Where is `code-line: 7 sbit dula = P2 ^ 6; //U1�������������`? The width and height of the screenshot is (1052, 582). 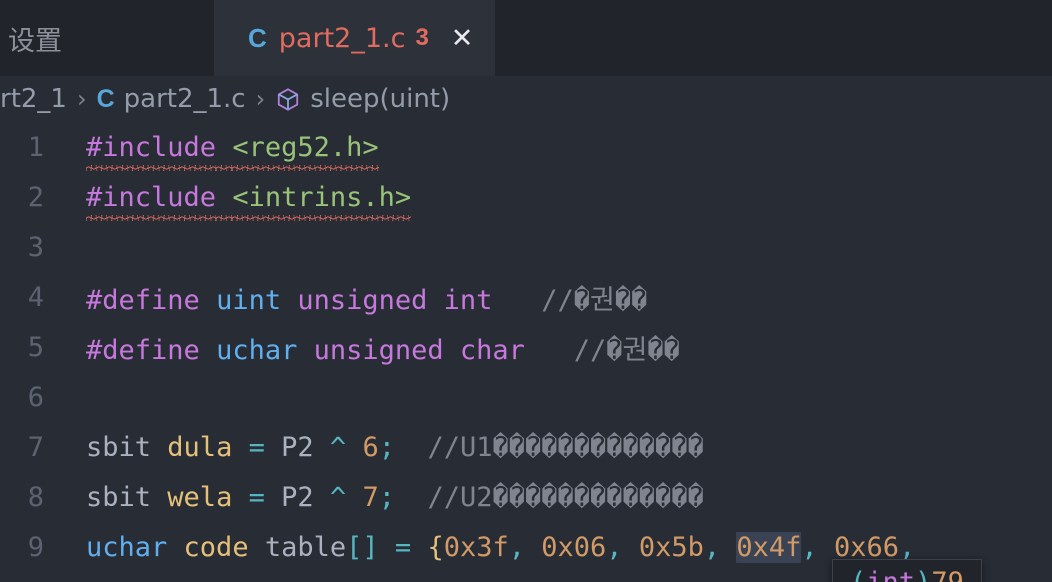 code-line: 7 sbit dula = P2 ^ 6; //U1������������� is located at coordinates (526, 447).